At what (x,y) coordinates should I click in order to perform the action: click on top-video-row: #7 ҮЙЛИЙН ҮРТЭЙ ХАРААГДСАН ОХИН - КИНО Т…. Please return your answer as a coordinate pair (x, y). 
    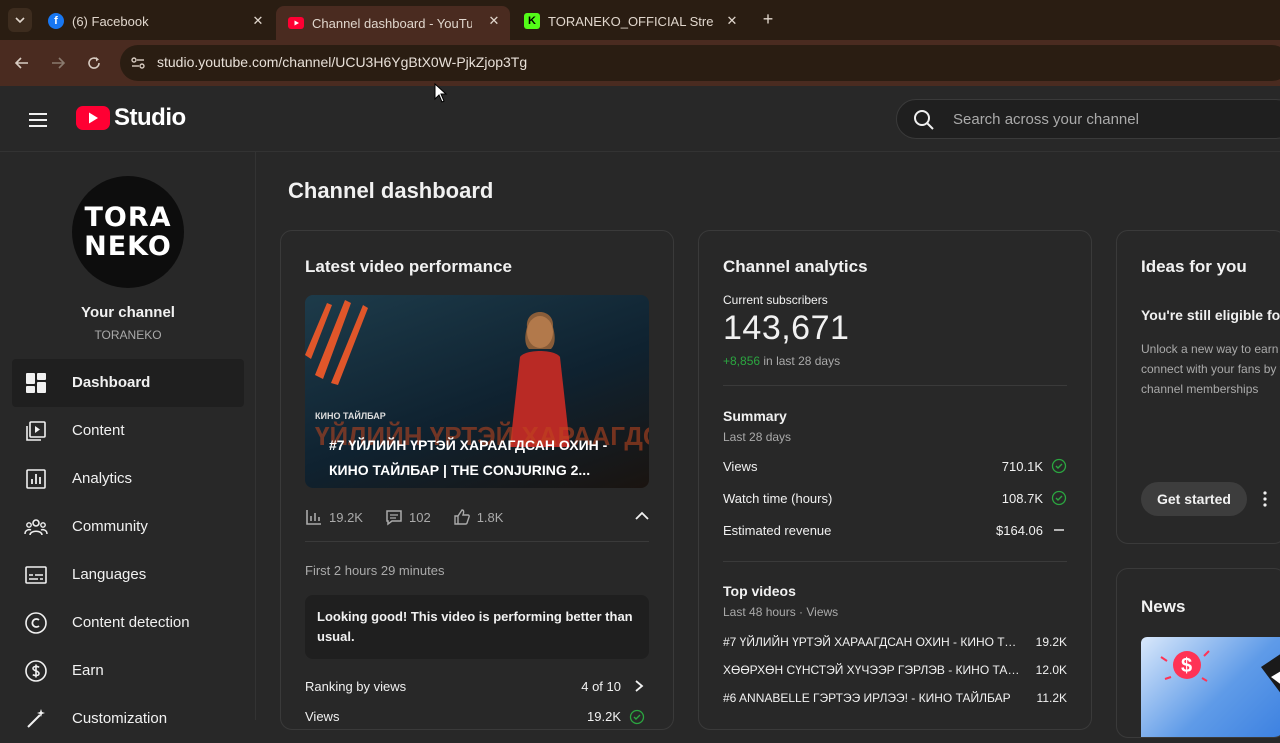
    Looking at the image, I should click on (895, 643).